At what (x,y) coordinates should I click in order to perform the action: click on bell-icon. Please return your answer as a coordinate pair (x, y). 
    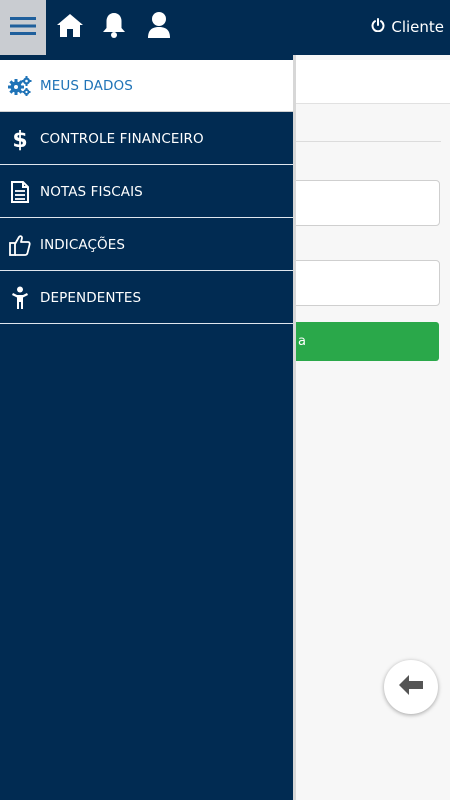
    Looking at the image, I should click on (114, 27).